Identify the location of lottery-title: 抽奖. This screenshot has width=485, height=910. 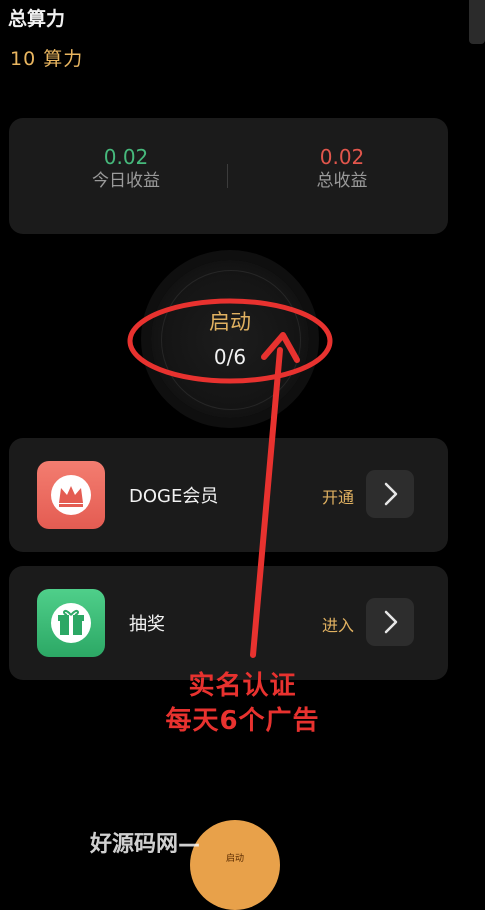
(147, 624).